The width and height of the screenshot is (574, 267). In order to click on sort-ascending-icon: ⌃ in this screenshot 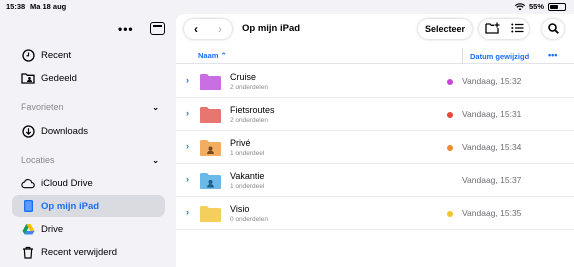, I will do `click(223, 55)`.